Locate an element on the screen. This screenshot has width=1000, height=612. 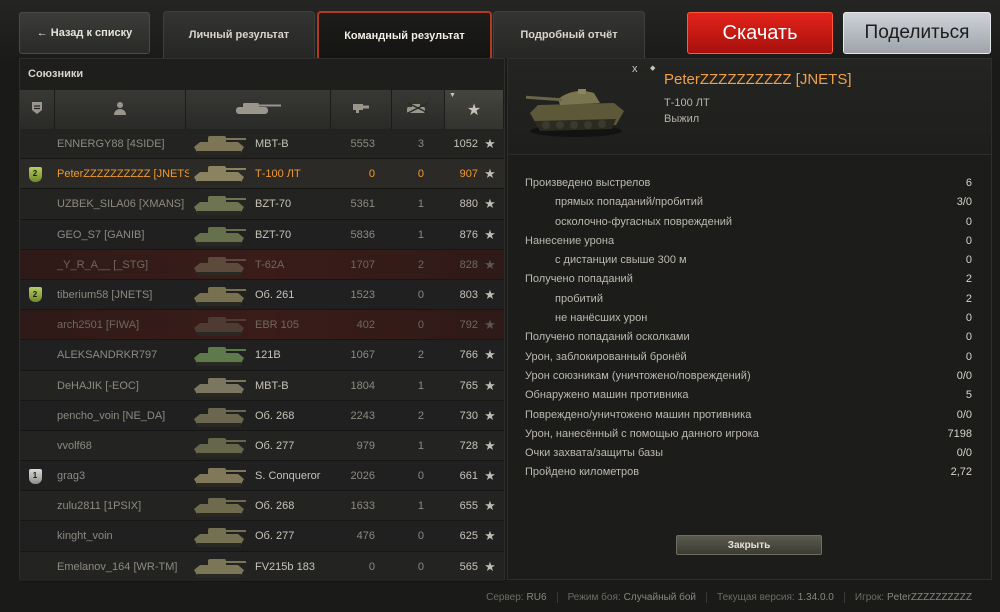
stat-label: пробитий is located at coordinates (579, 298).